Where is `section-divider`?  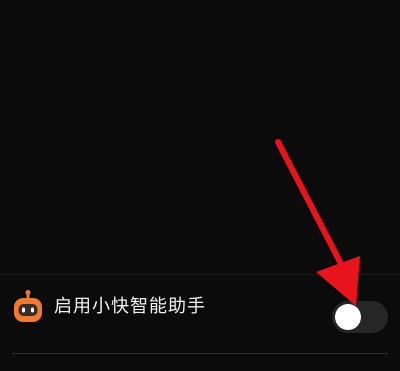
section-divider is located at coordinates (200, 274).